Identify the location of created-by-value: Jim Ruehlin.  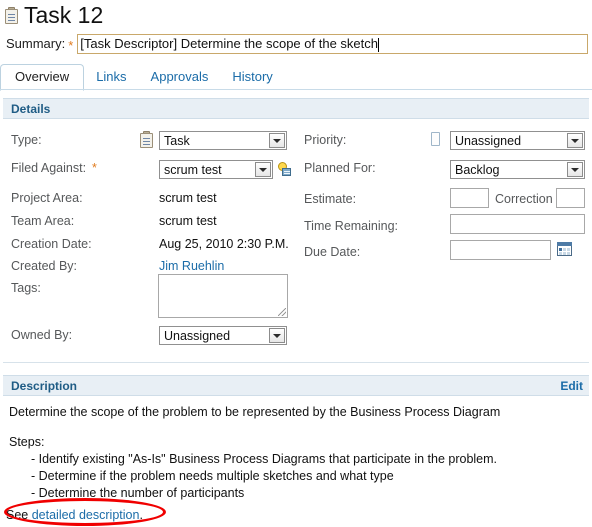
(191, 266).